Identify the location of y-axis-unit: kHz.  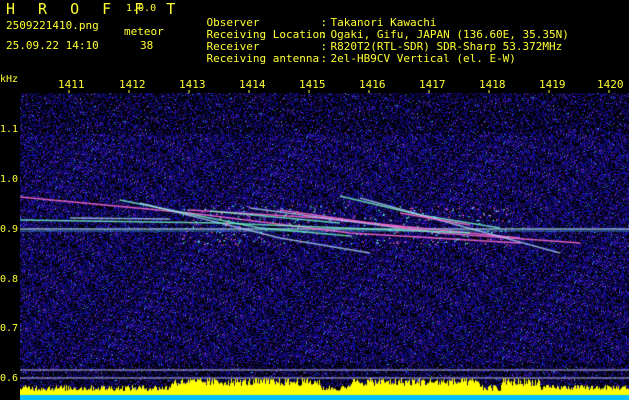
(9, 79).